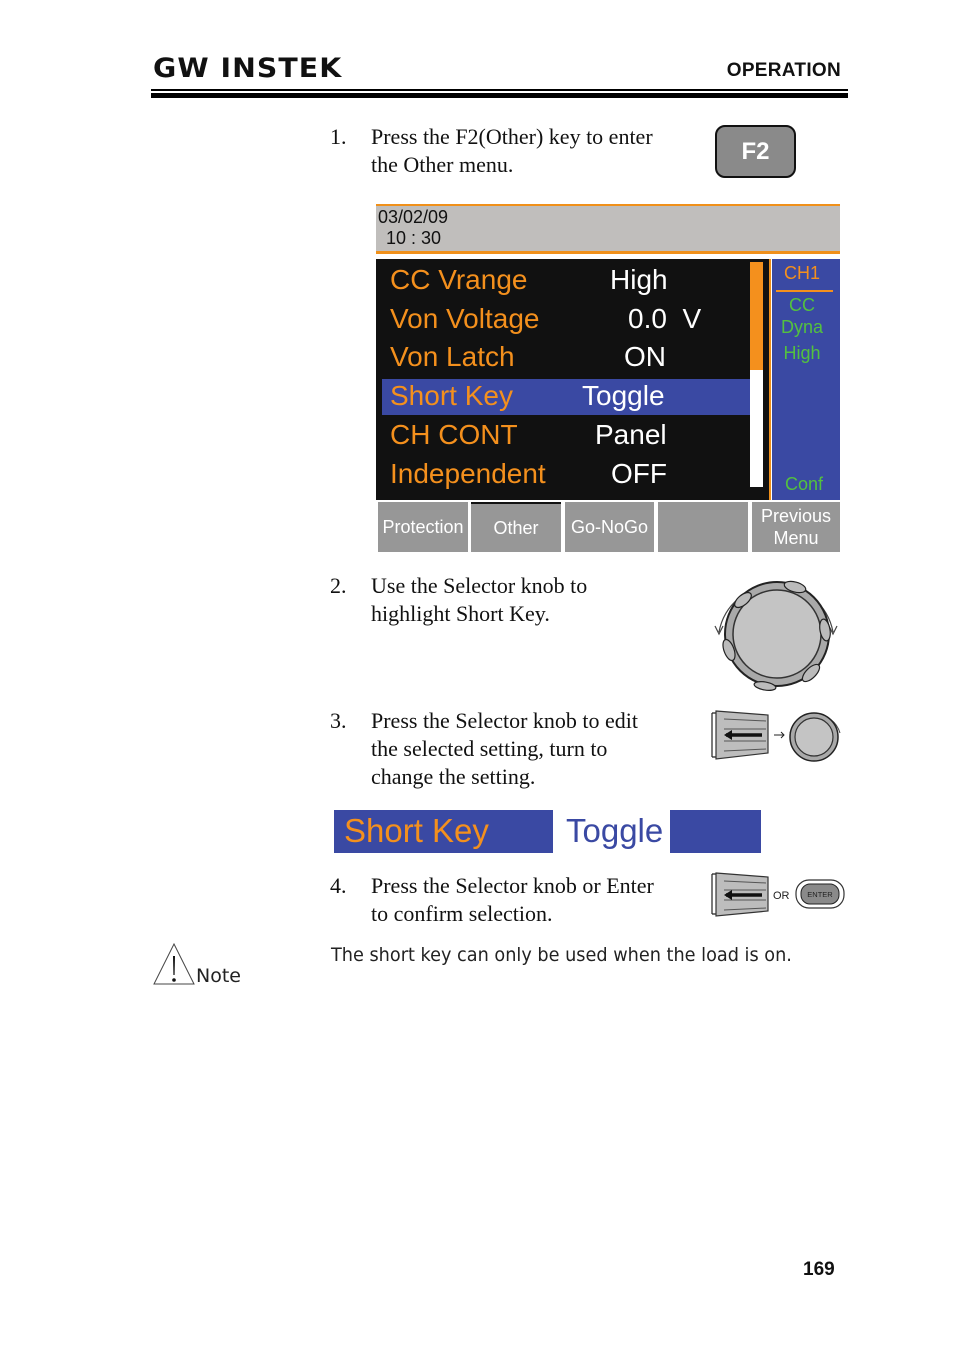 This screenshot has width=954, height=1349. Describe the element at coordinates (756, 316) in the screenshot. I see `scrollbar-thumb` at that location.